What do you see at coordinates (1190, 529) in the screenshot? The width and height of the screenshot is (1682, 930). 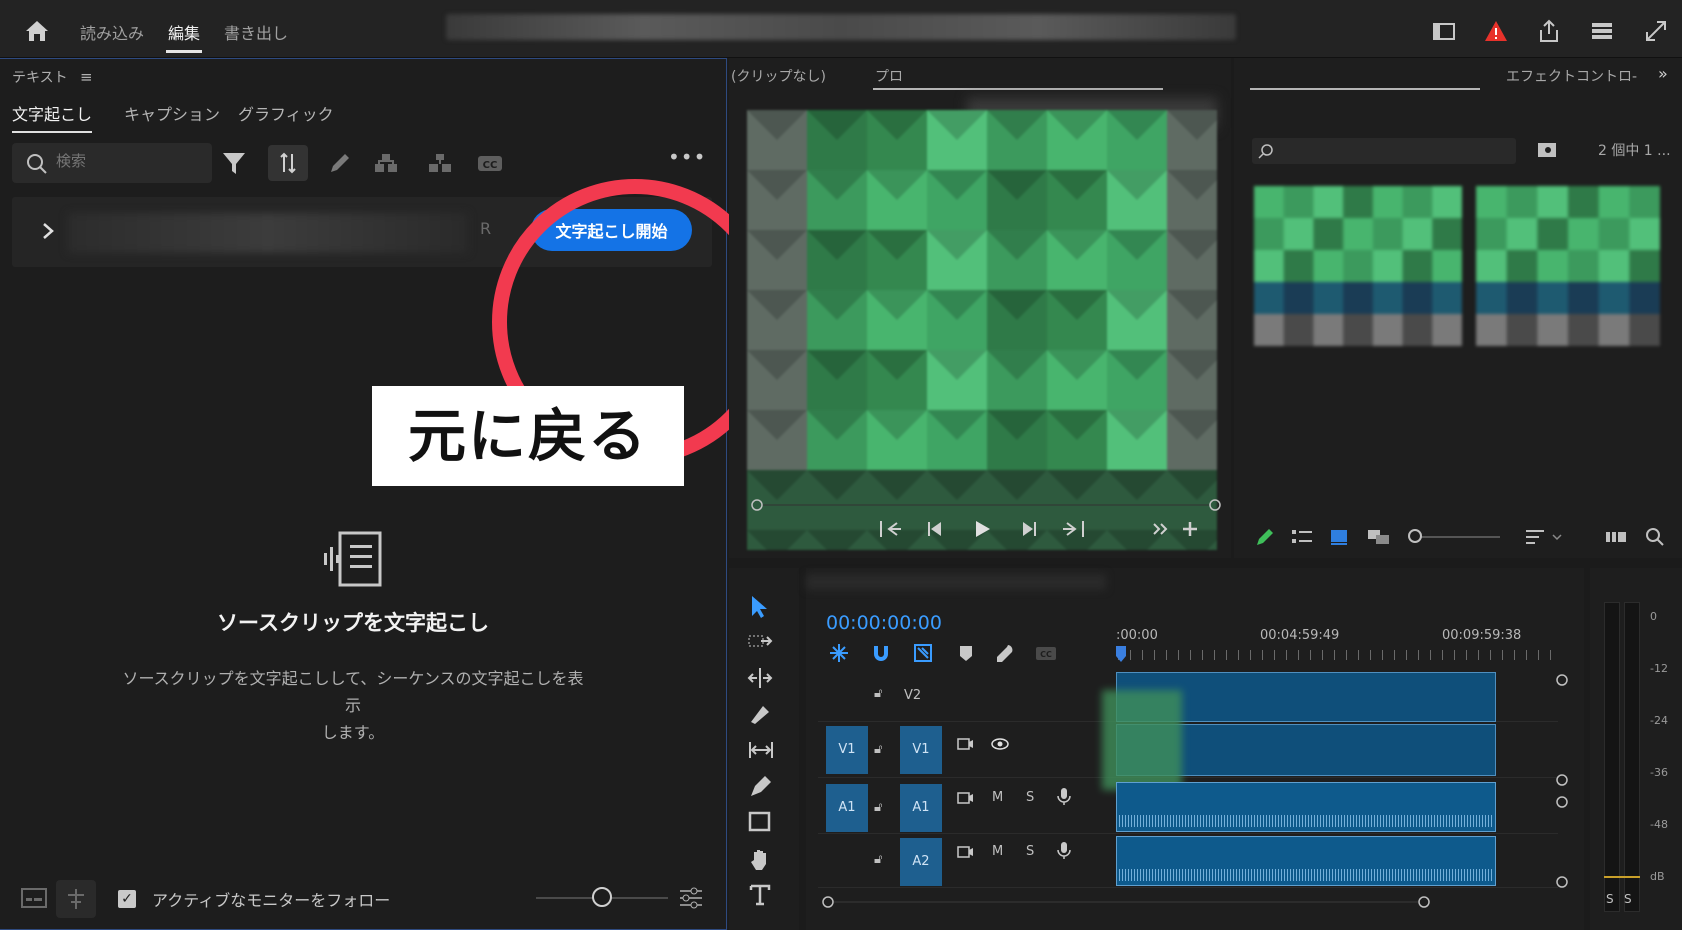 I see `add-button-icon` at bounding box center [1190, 529].